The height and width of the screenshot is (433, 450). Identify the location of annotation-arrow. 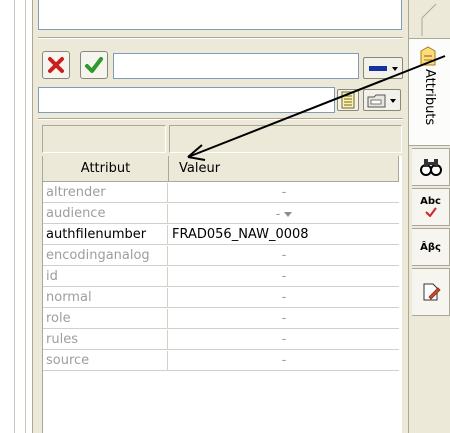
(316, 108).